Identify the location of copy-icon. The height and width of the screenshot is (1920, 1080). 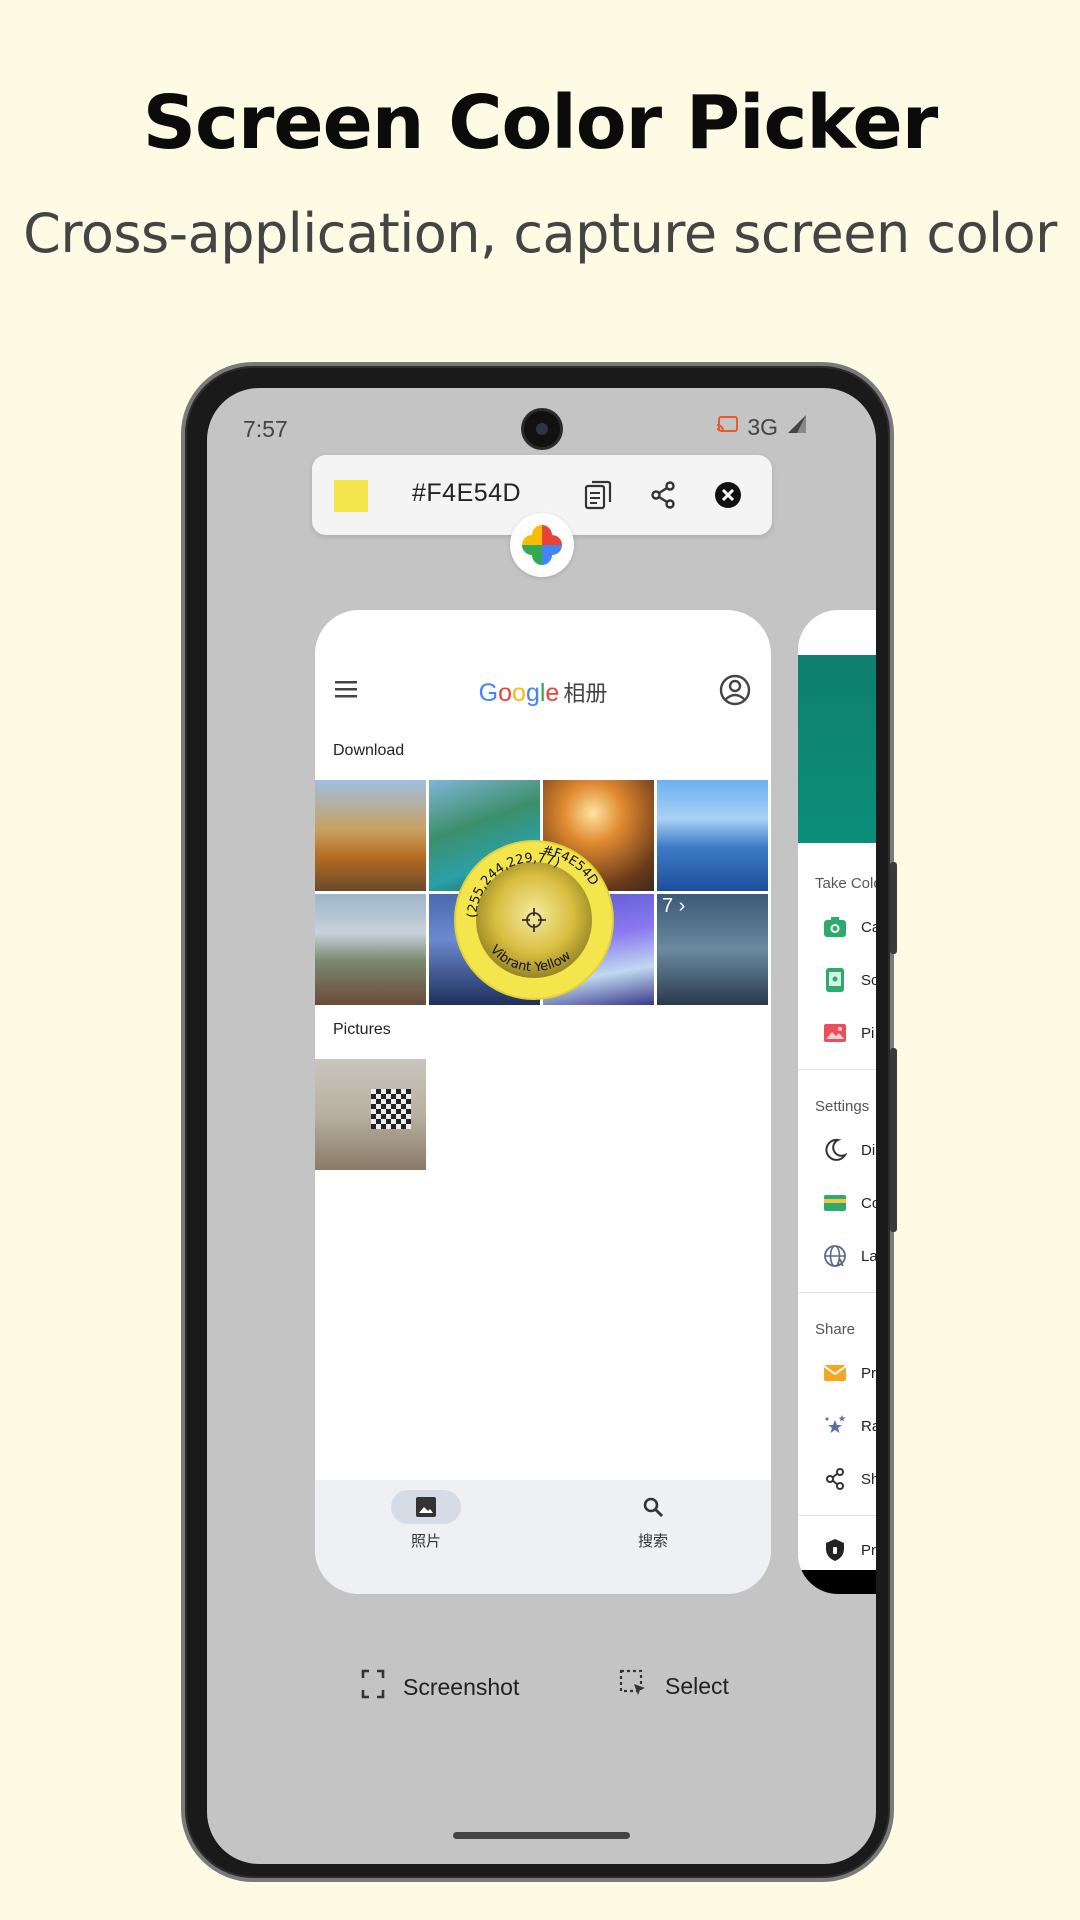
(598, 495).